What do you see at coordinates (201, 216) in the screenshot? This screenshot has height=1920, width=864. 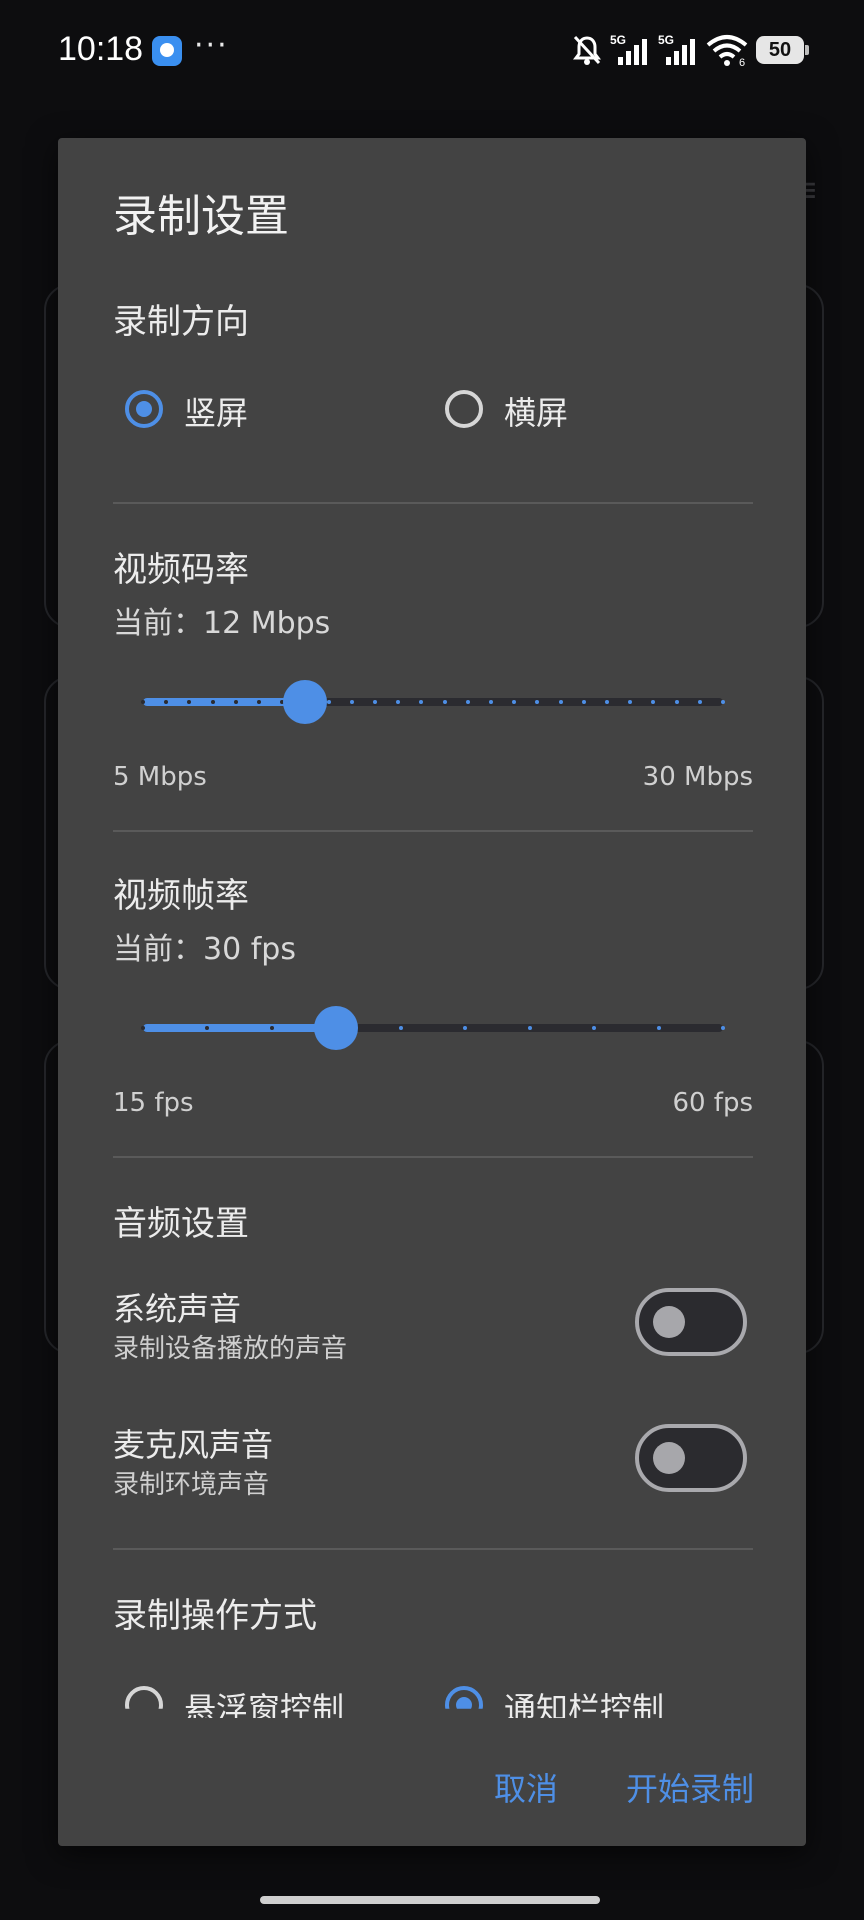 I see `dialog-title: 录制设置` at bounding box center [201, 216].